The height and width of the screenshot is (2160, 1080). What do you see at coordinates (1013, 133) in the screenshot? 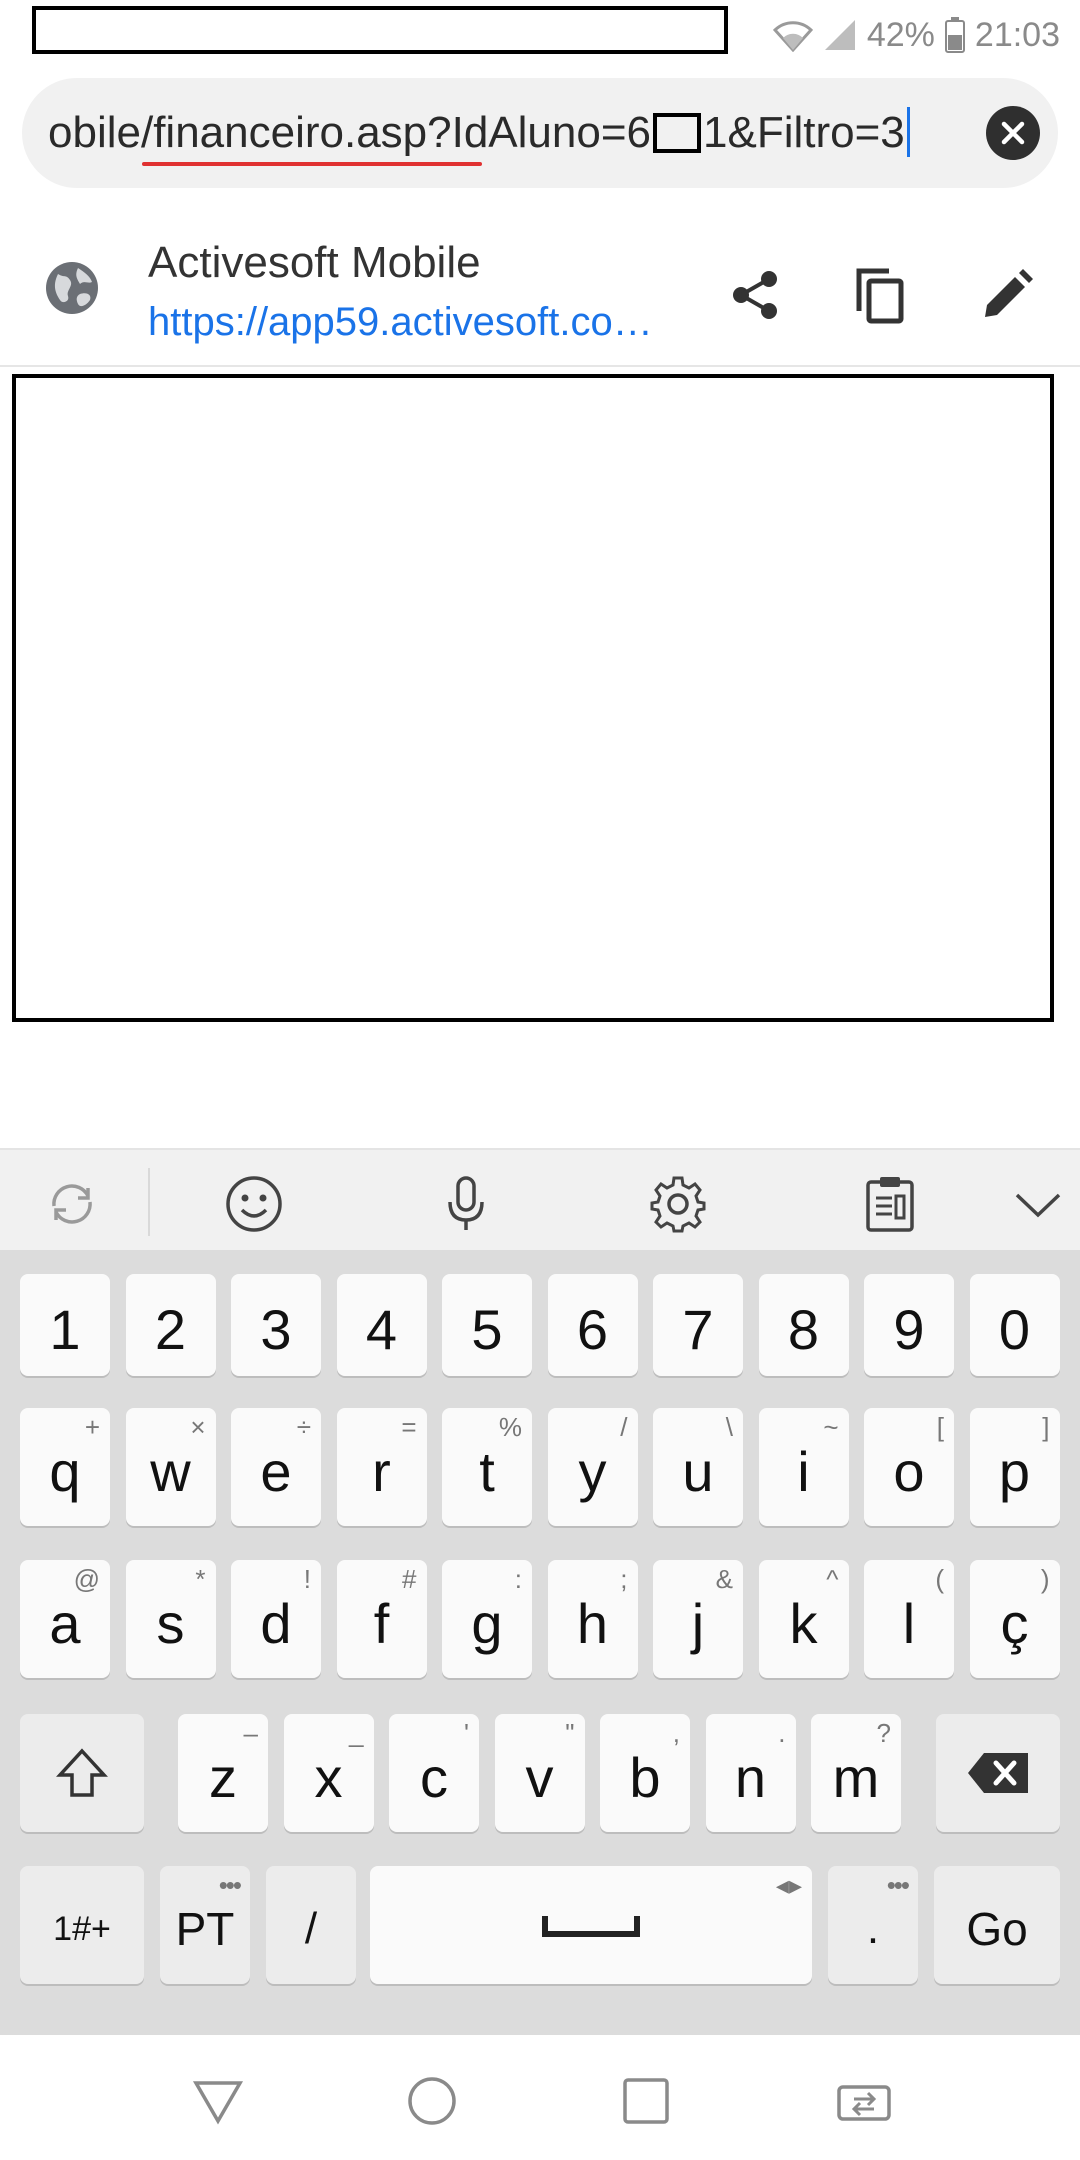
I see `clear-url-button` at bounding box center [1013, 133].